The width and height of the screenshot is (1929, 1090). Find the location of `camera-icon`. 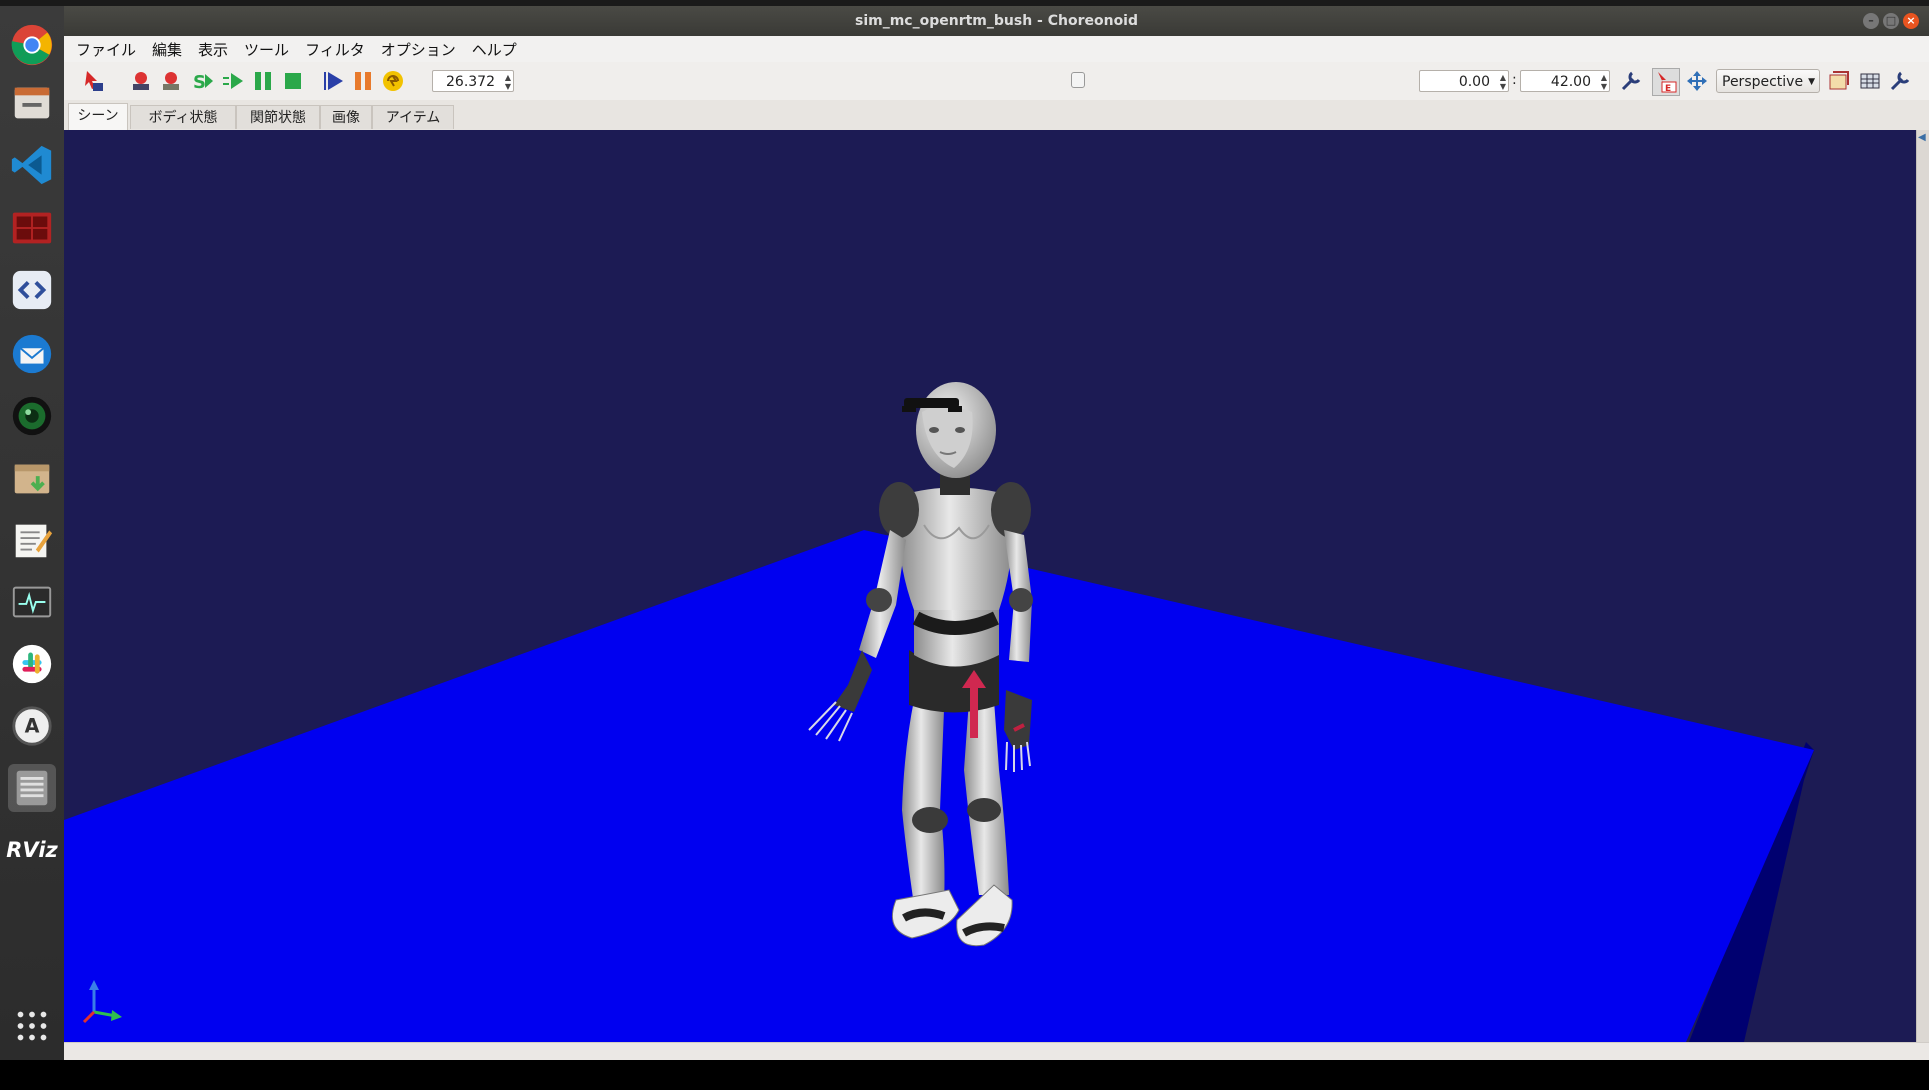

camera-icon is located at coordinates (32, 416).